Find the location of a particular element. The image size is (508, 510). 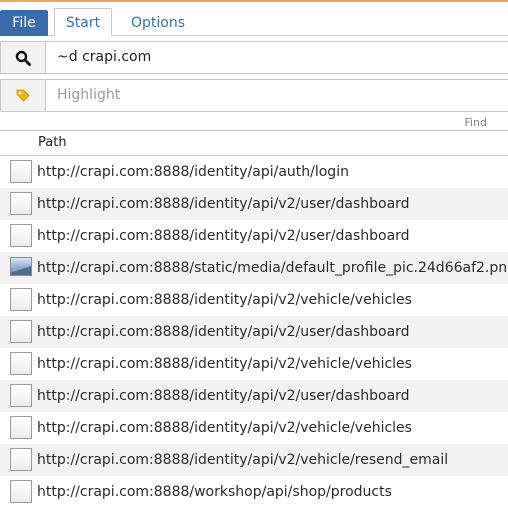

tag-icon is located at coordinates (23, 95).